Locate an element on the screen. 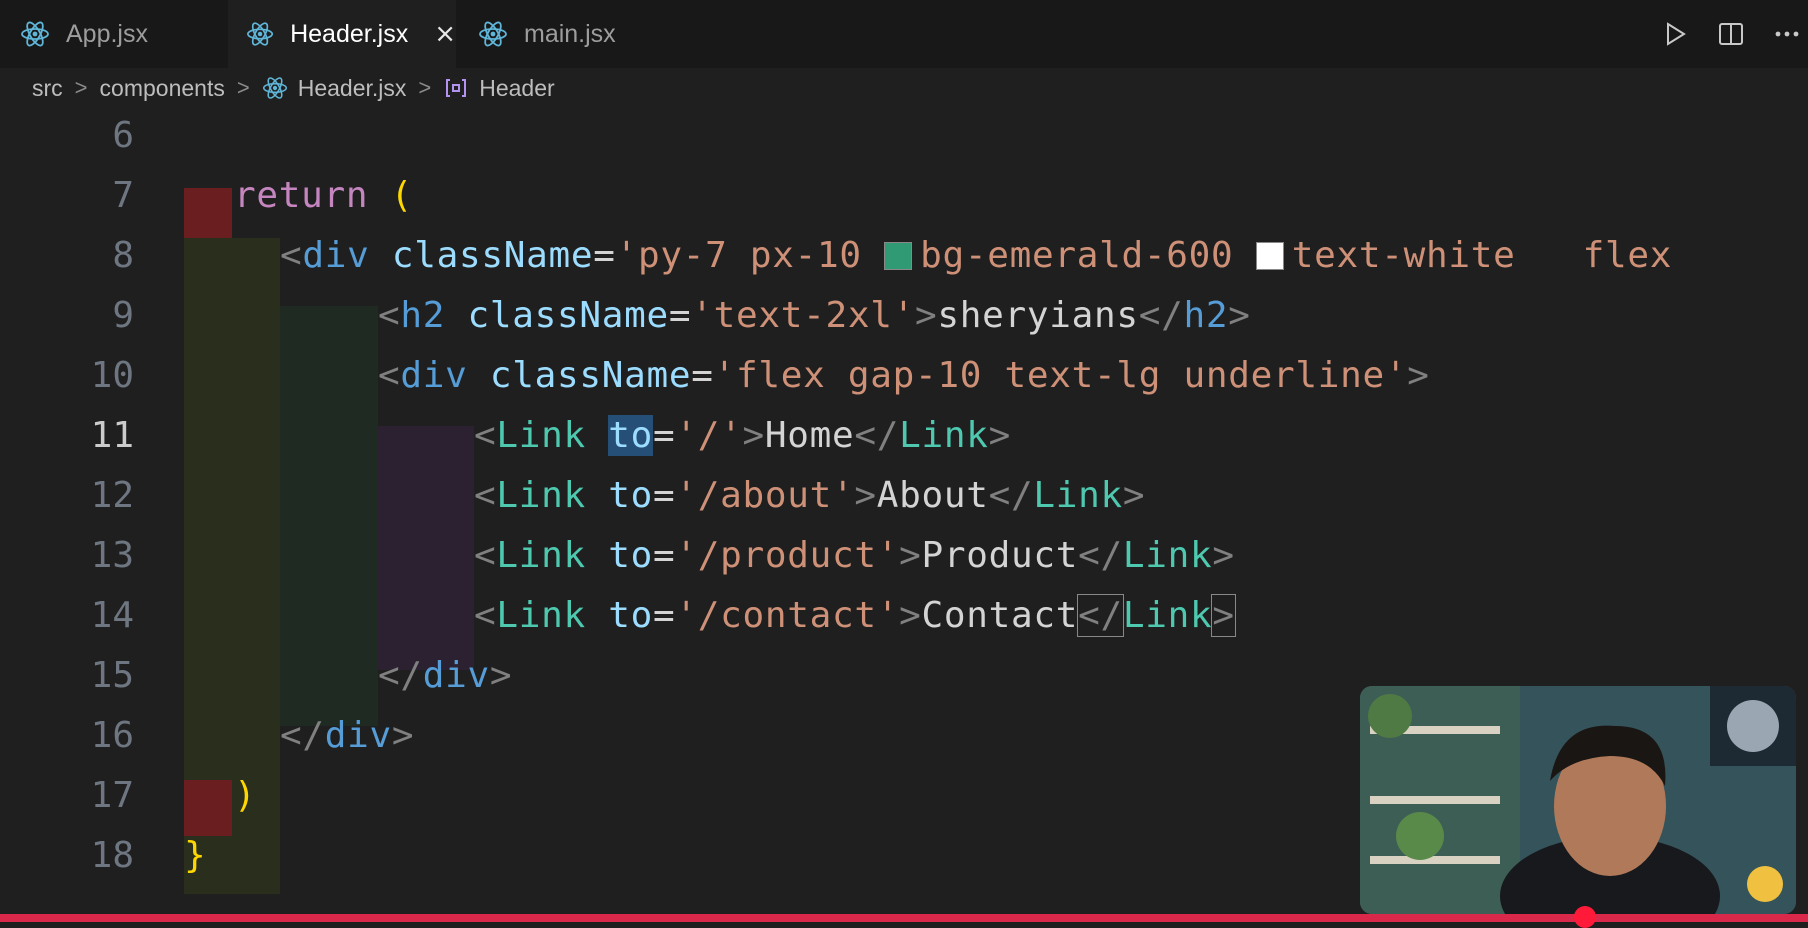 The image size is (1808, 928). breadcrumb-components: components is located at coordinates (162, 88).